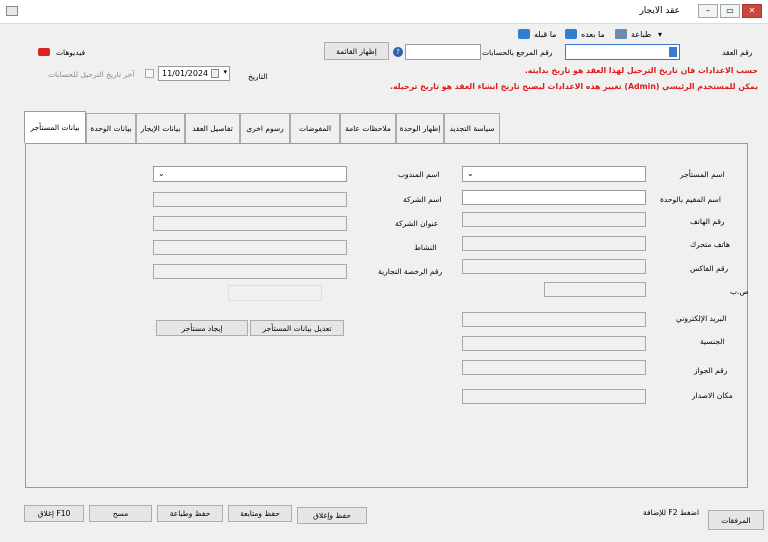 The image size is (768, 542). I want to click on tab-general-notes: ملاحظات عامة, so click(368, 128).